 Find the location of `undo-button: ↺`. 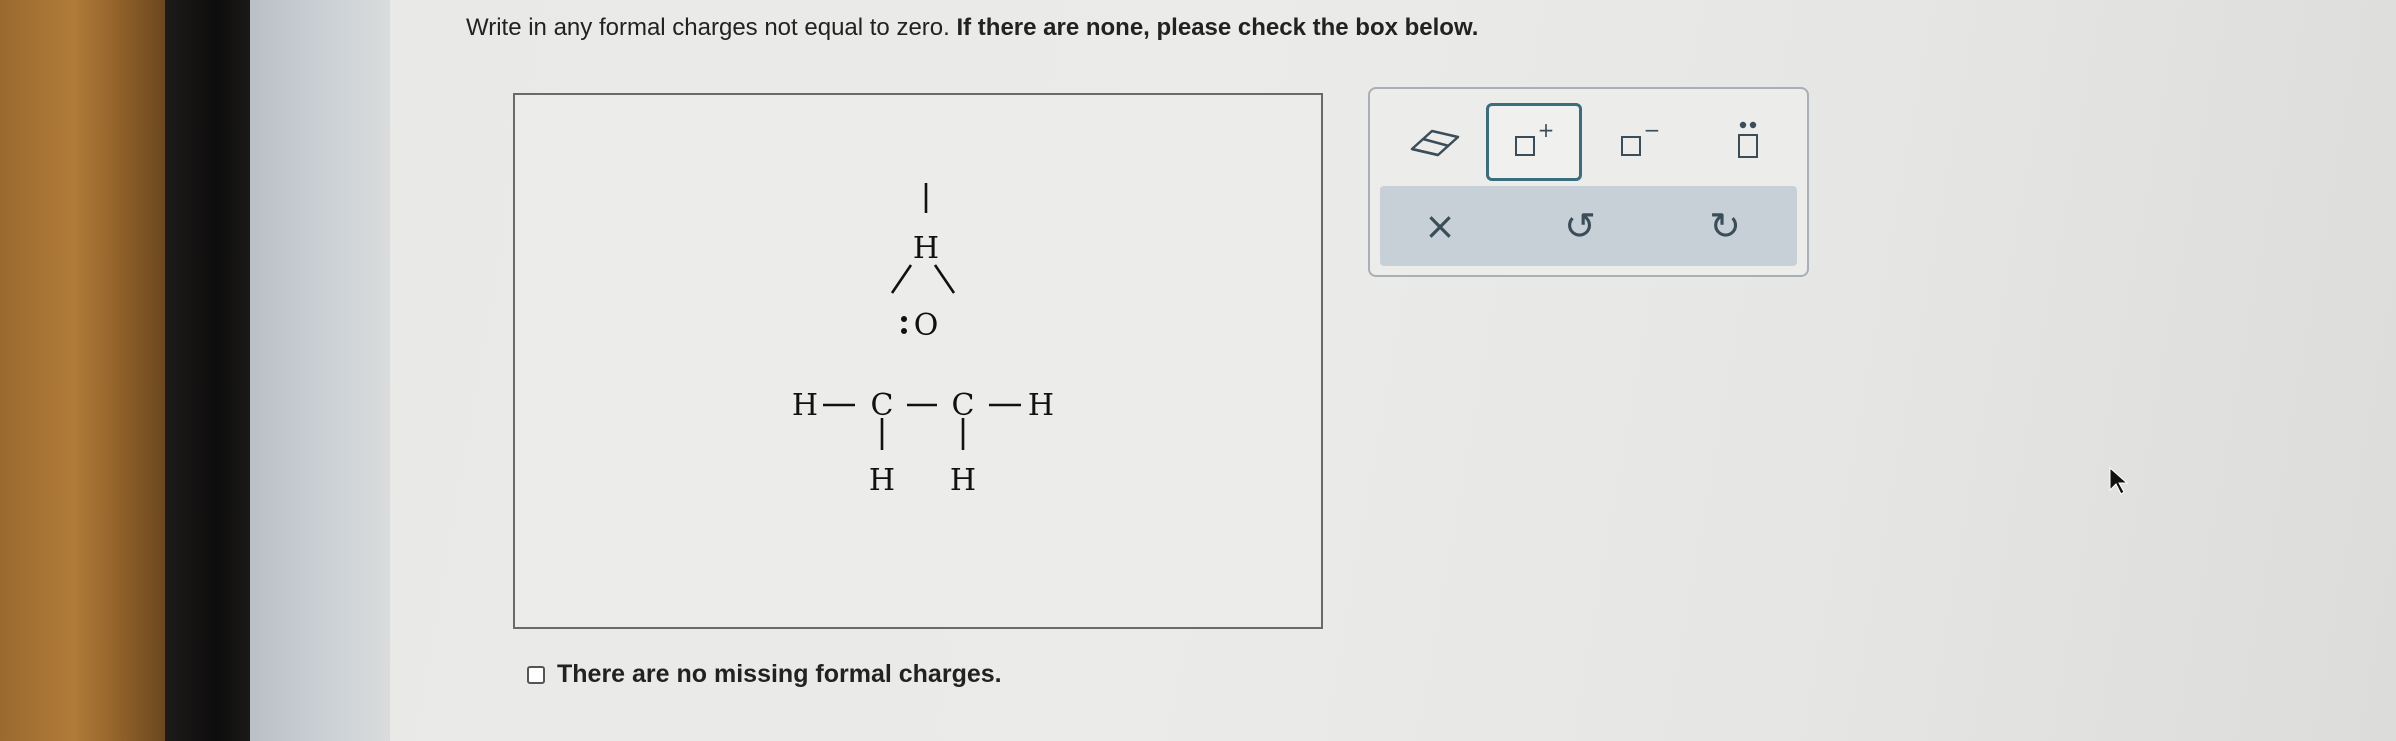

undo-button: ↺ is located at coordinates (1580, 226).